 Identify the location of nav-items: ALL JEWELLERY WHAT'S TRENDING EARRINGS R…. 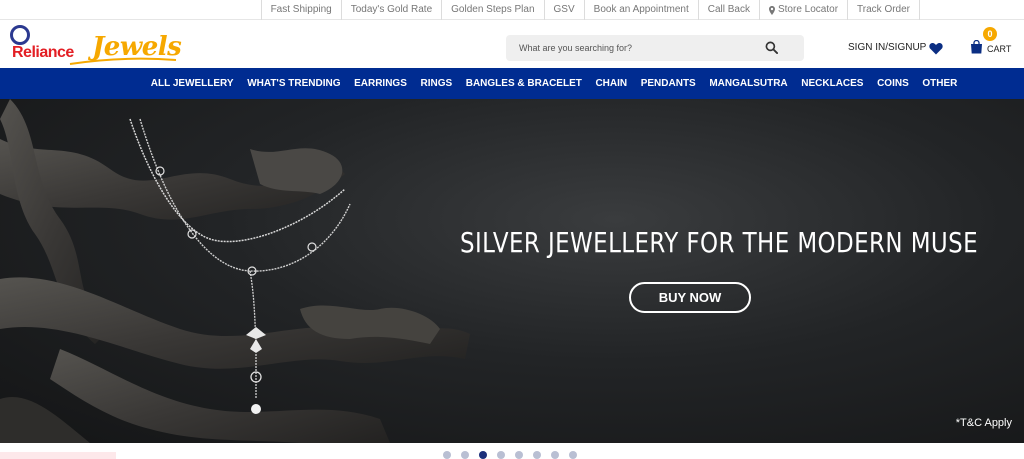
(554, 83).